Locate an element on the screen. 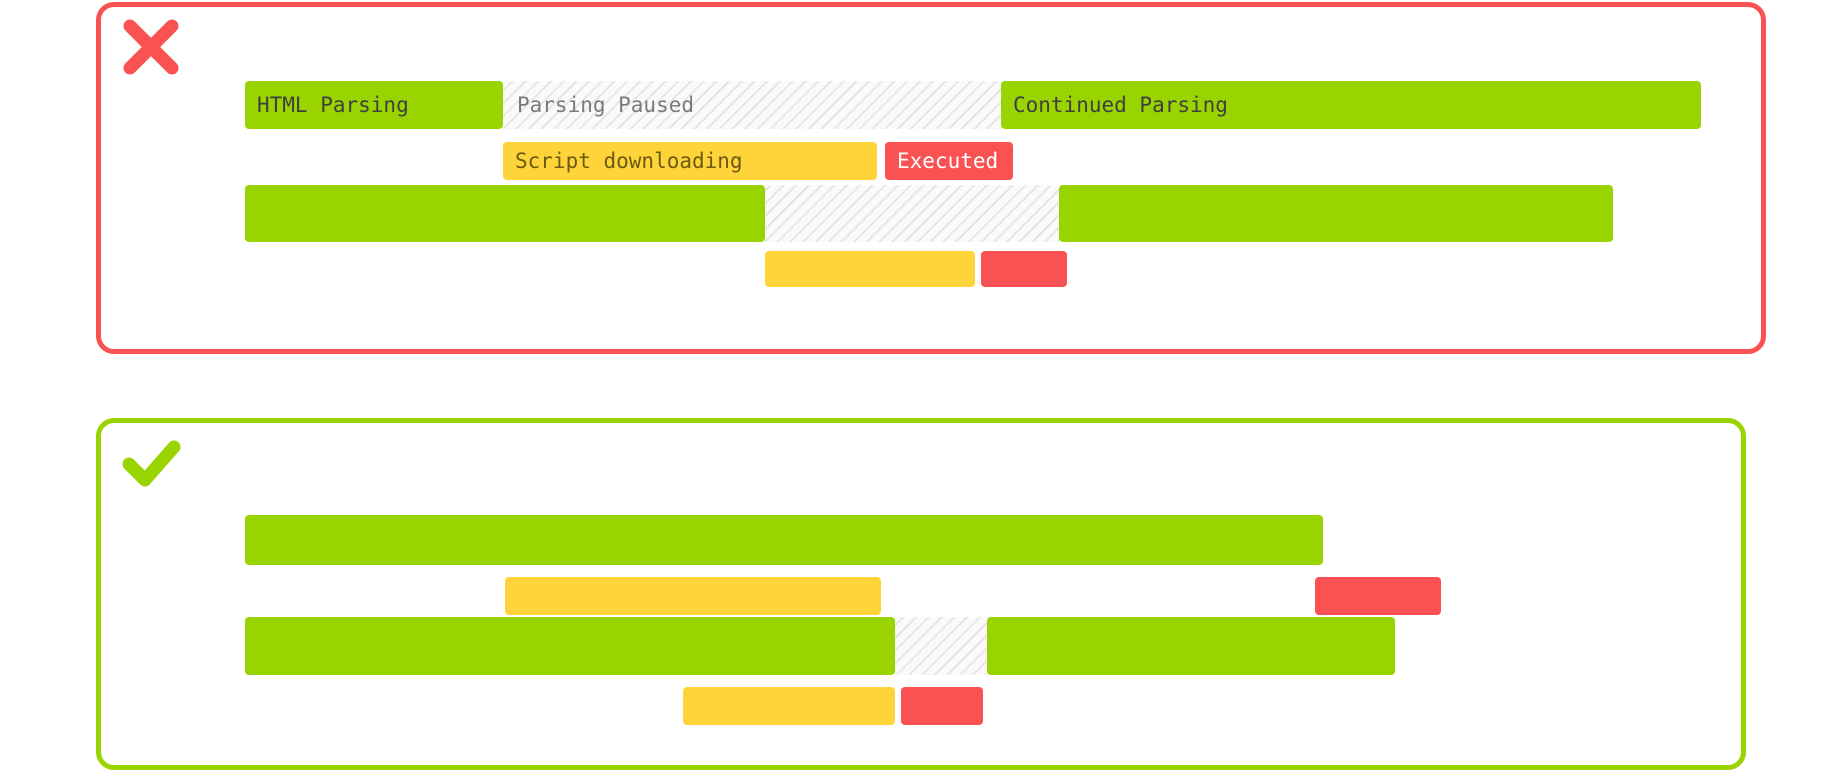  segment-label: Script downloading is located at coordinates (629, 160).